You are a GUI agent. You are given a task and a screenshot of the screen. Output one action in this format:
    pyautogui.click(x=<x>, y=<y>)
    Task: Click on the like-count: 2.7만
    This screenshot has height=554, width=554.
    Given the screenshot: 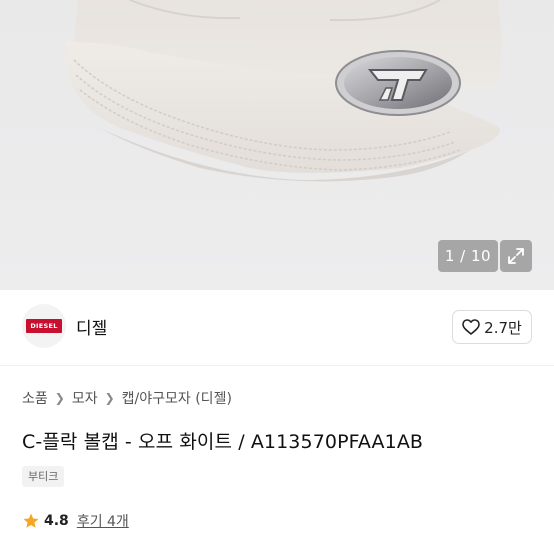 What is the action you would take?
    pyautogui.click(x=503, y=327)
    